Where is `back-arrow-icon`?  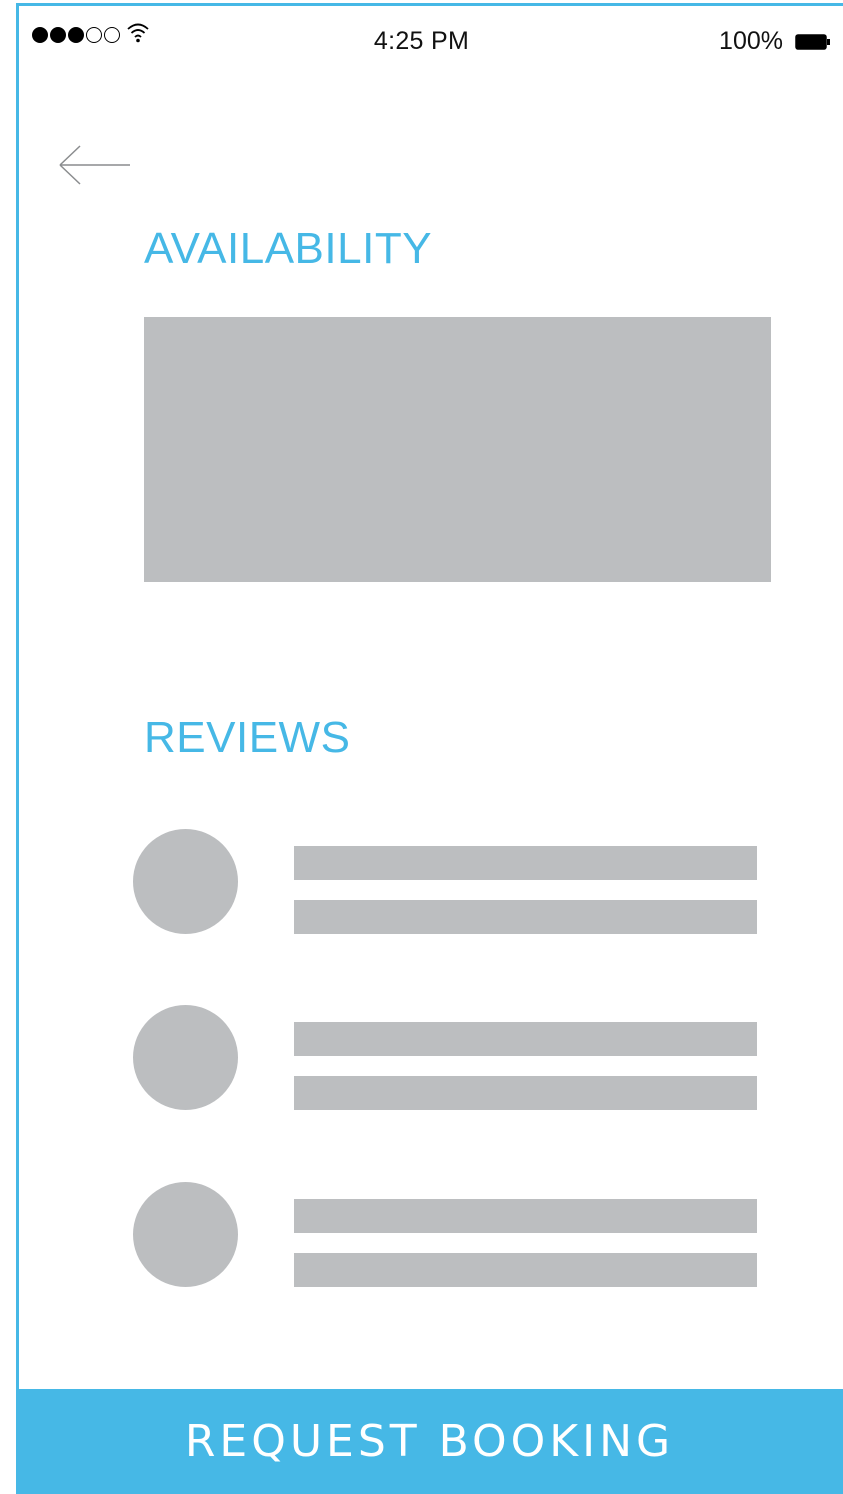
back-arrow-icon is located at coordinates (95, 165).